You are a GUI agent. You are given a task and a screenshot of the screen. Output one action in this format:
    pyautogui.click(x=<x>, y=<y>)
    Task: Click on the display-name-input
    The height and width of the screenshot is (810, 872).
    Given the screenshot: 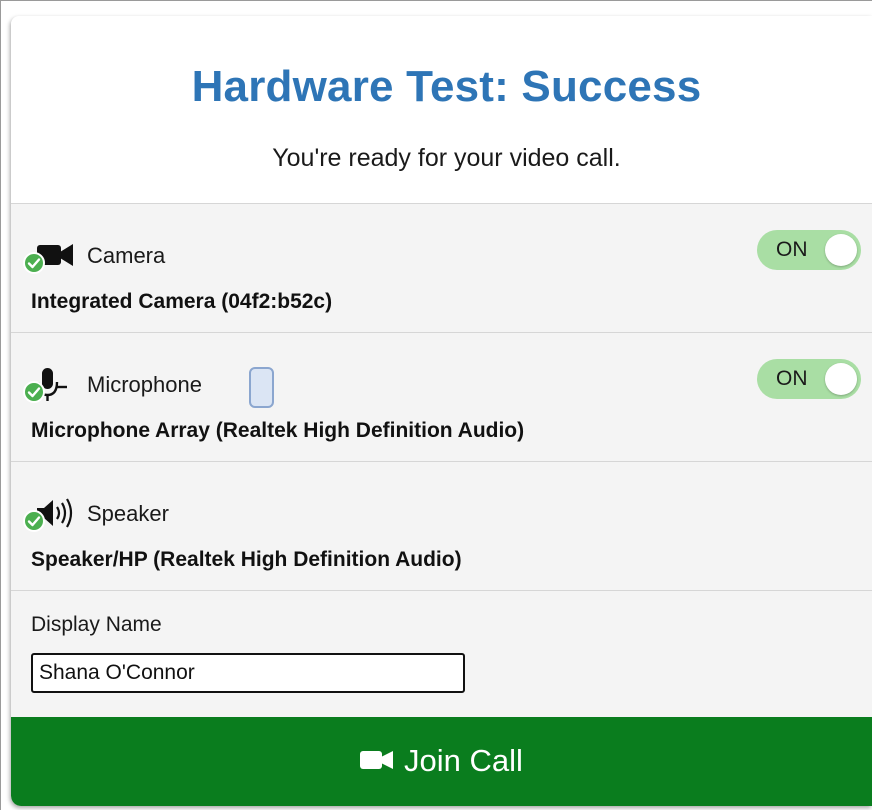 What is the action you would take?
    pyautogui.click(x=248, y=673)
    